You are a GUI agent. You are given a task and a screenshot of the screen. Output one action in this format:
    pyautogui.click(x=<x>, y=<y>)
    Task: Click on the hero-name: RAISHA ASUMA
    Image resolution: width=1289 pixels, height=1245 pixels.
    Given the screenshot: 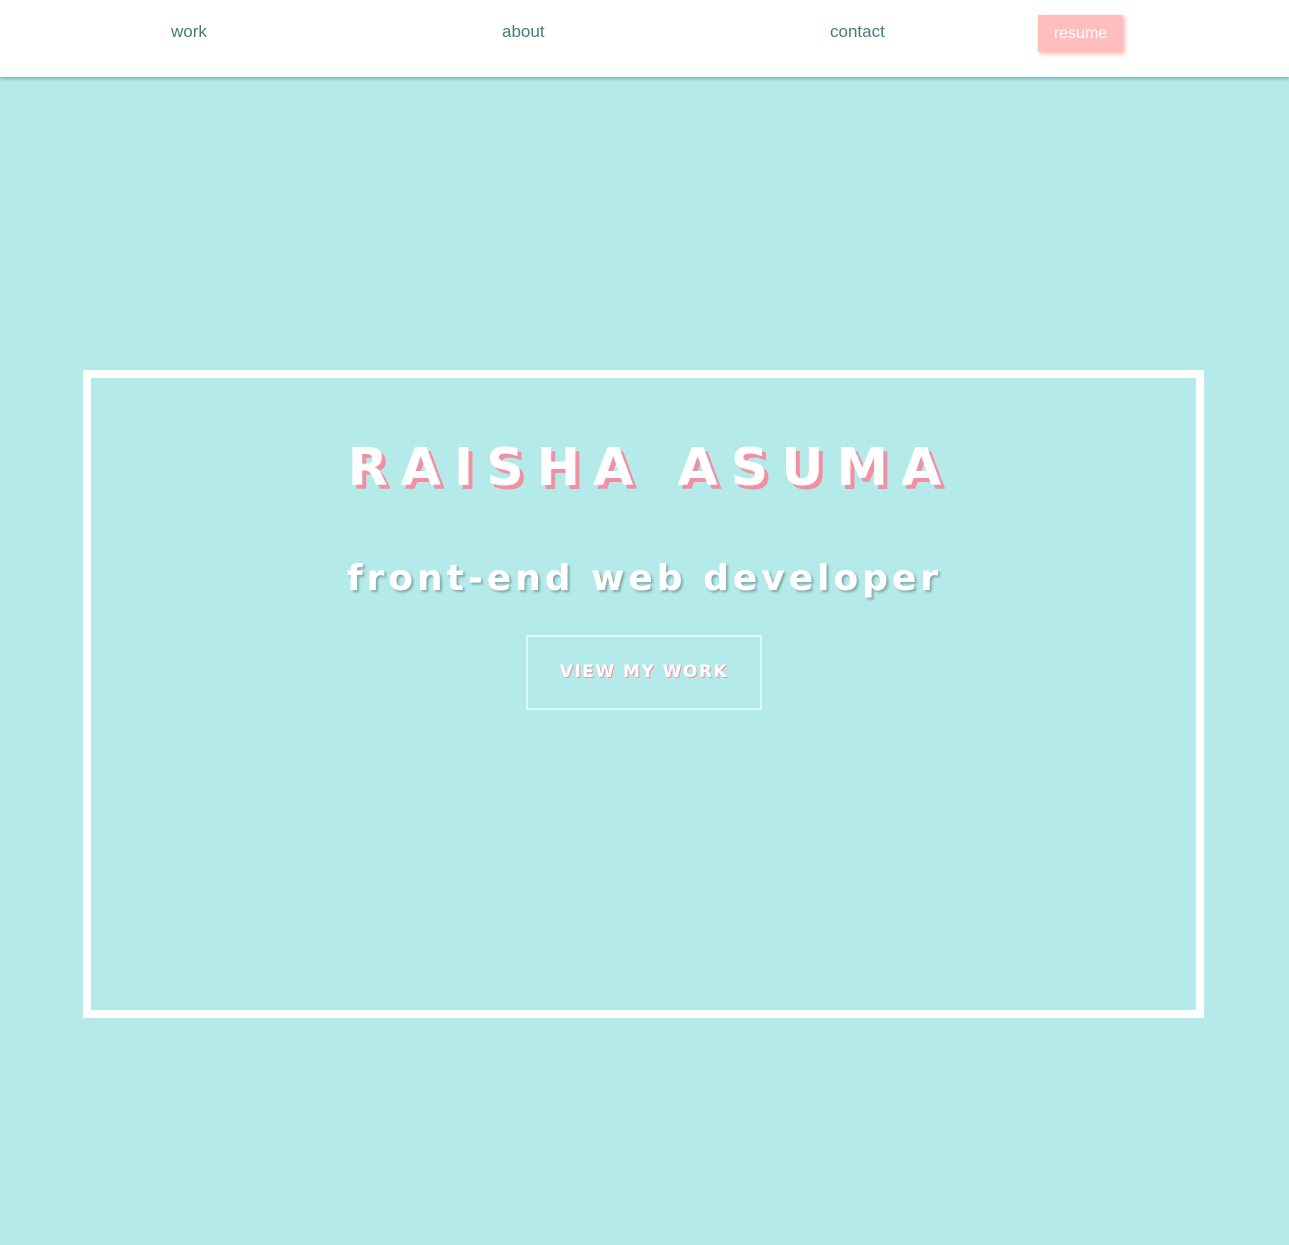 What is the action you would take?
    pyautogui.click(x=651, y=468)
    